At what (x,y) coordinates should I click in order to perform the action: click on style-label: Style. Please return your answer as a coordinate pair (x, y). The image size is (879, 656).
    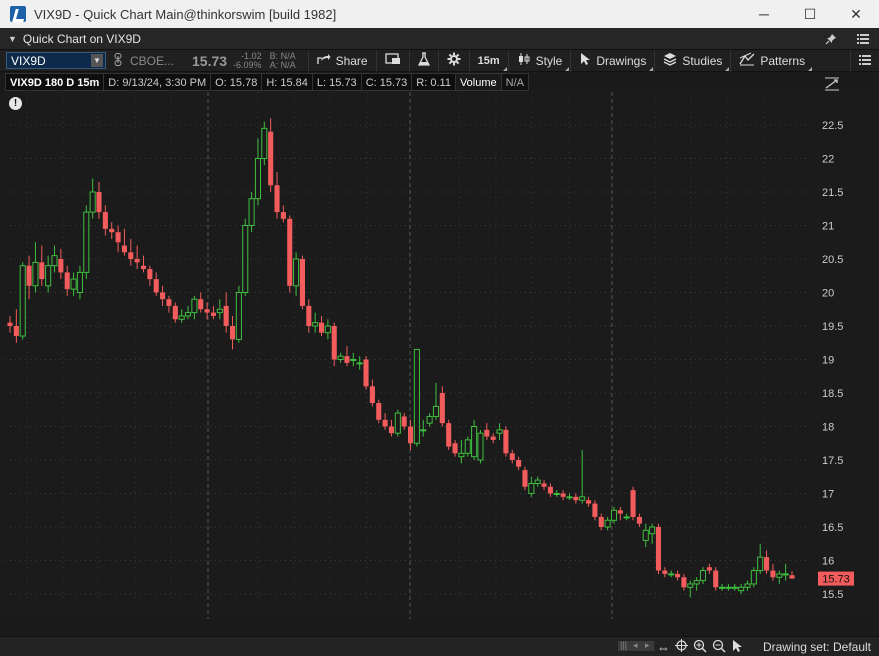
    Looking at the image, I should click on (549, 60).